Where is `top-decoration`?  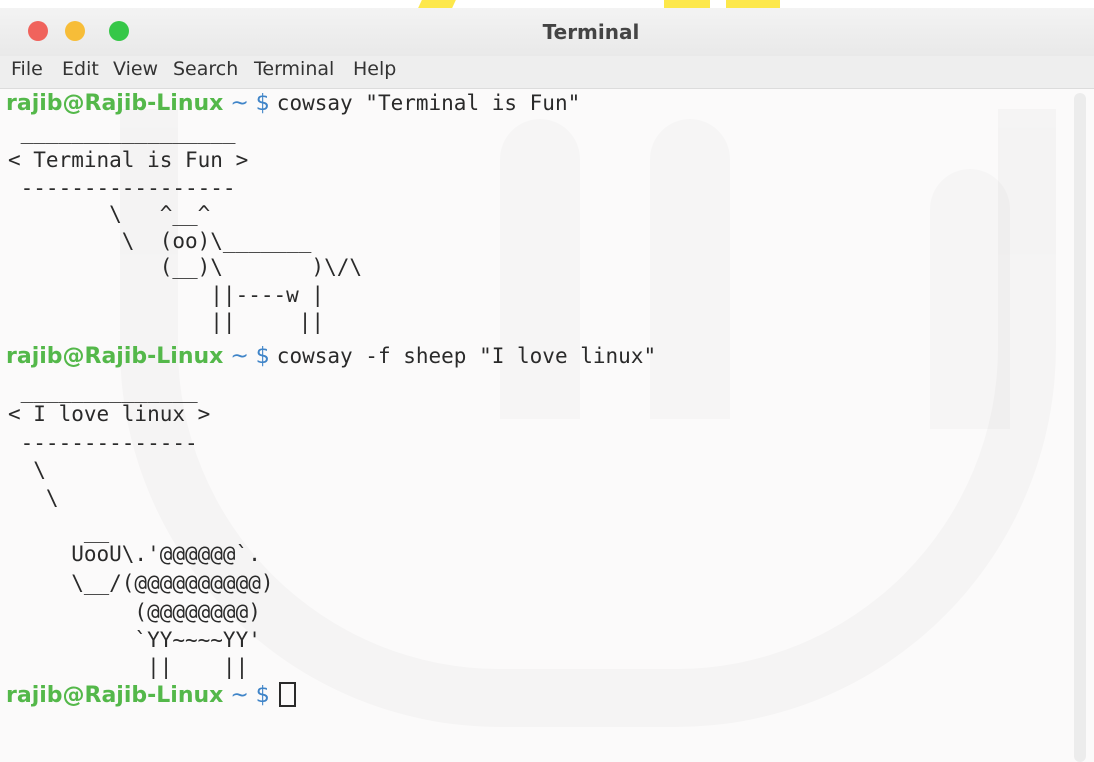 top-decoration is located at coordinates (547, 4).